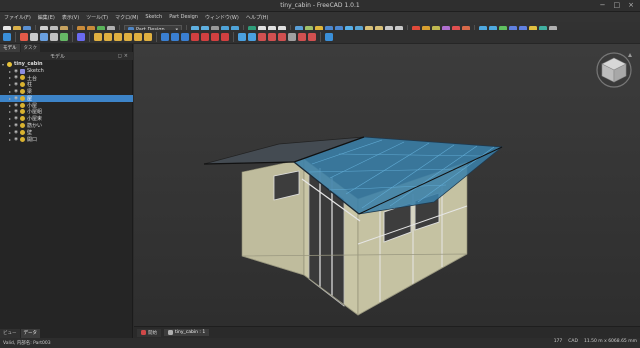 The height and width of the screenshot is (348, 640). What do you see at coordinates (148, 36) in the screenshot?
I see `additive-box-icon` at bounding box center [148, 36].